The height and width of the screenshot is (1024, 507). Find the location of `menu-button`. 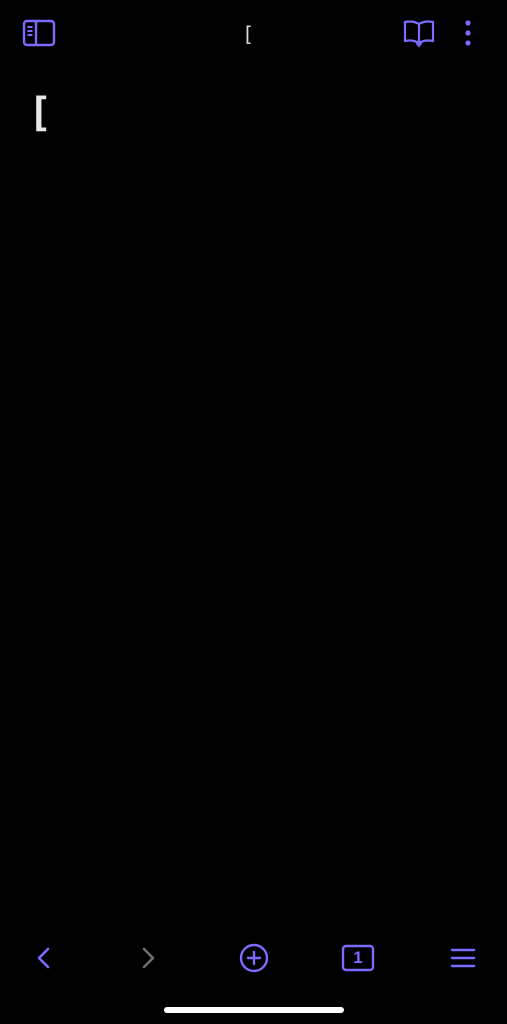

menu-button is located at coordinates (463, 958).